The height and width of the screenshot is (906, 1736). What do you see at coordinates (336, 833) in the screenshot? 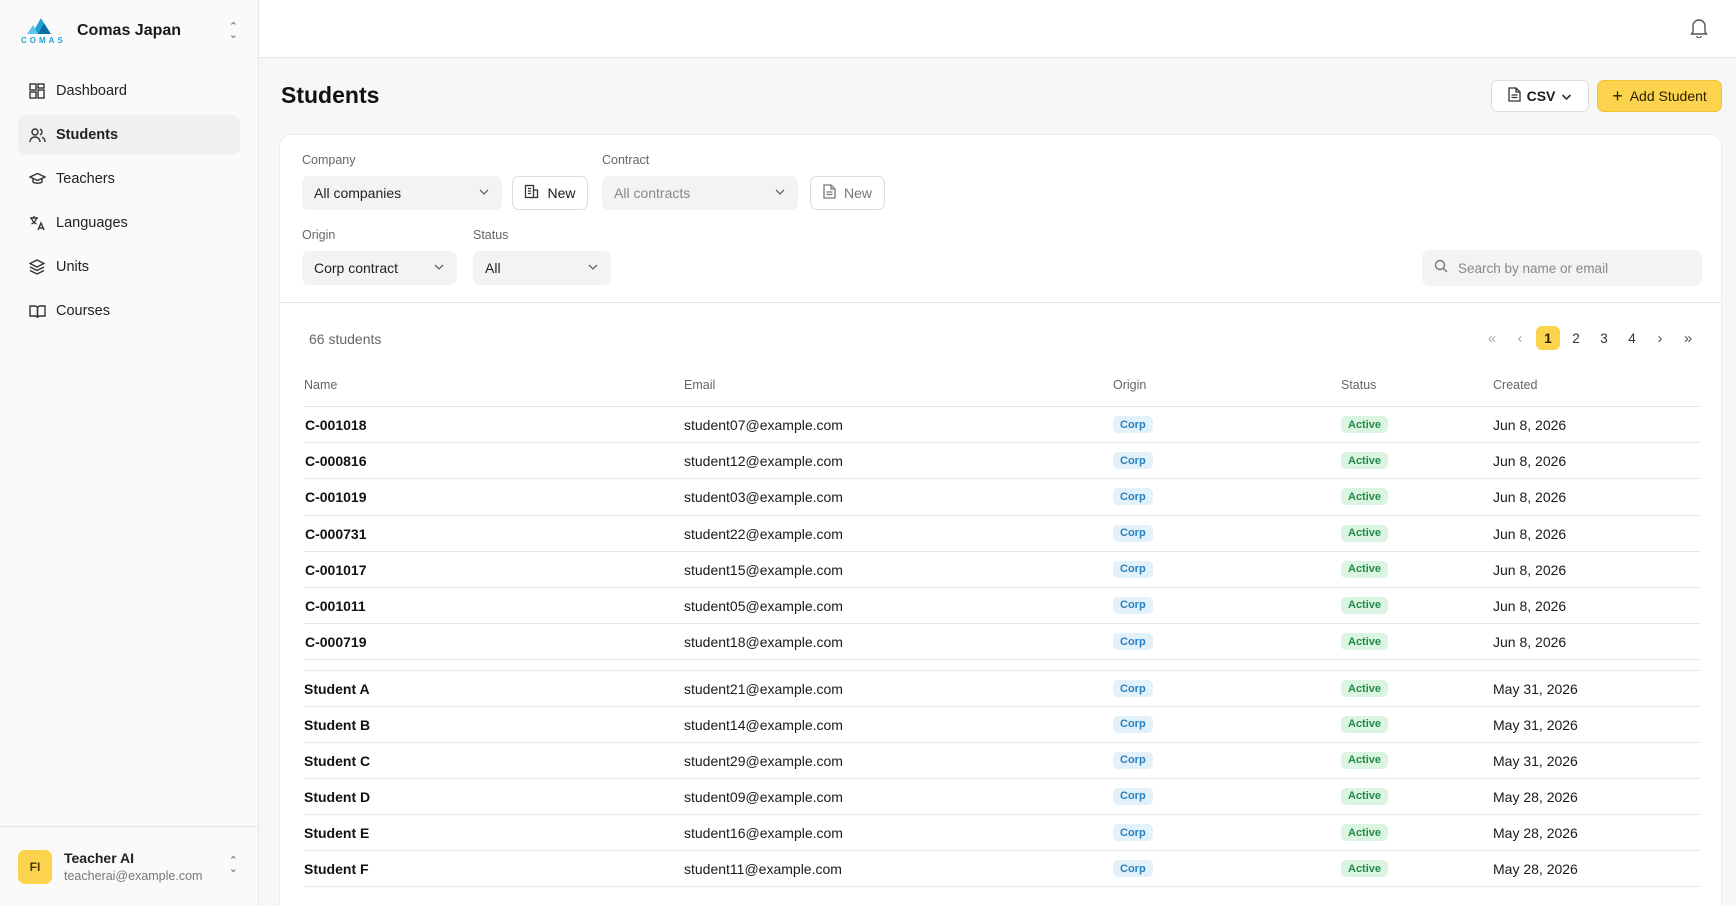
I see `student-name: Student E` at bounding box center [336, 833].